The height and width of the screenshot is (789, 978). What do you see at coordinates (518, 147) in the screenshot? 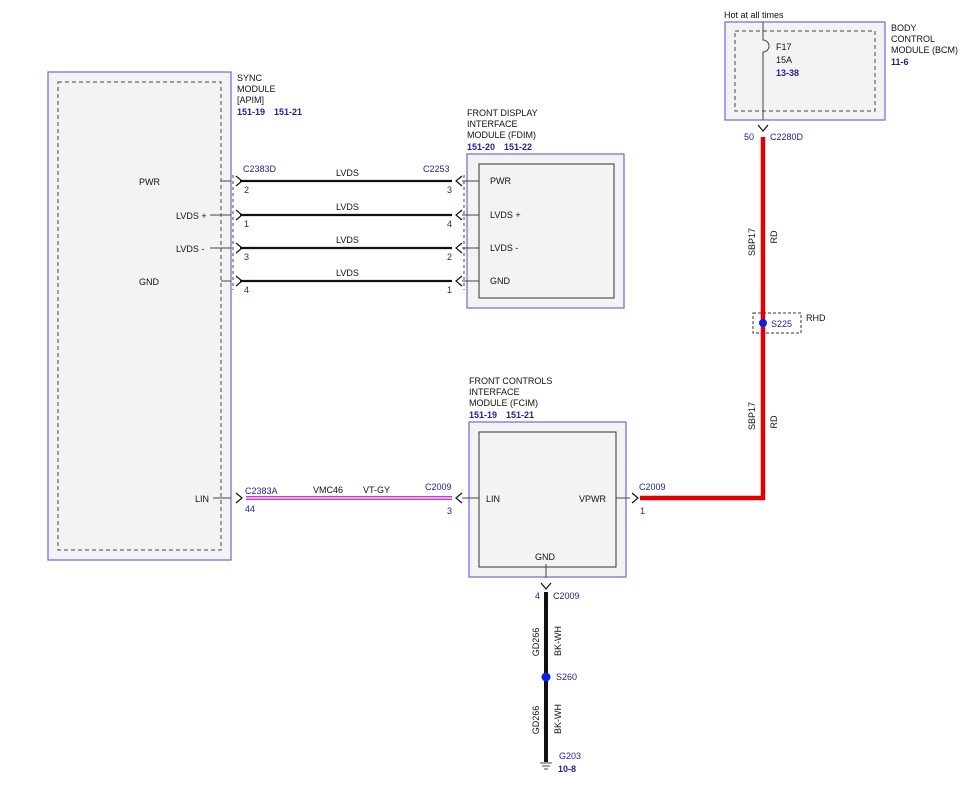
I see `fdim-page-ref-2: 151-22` at bounding box center [518, 147].